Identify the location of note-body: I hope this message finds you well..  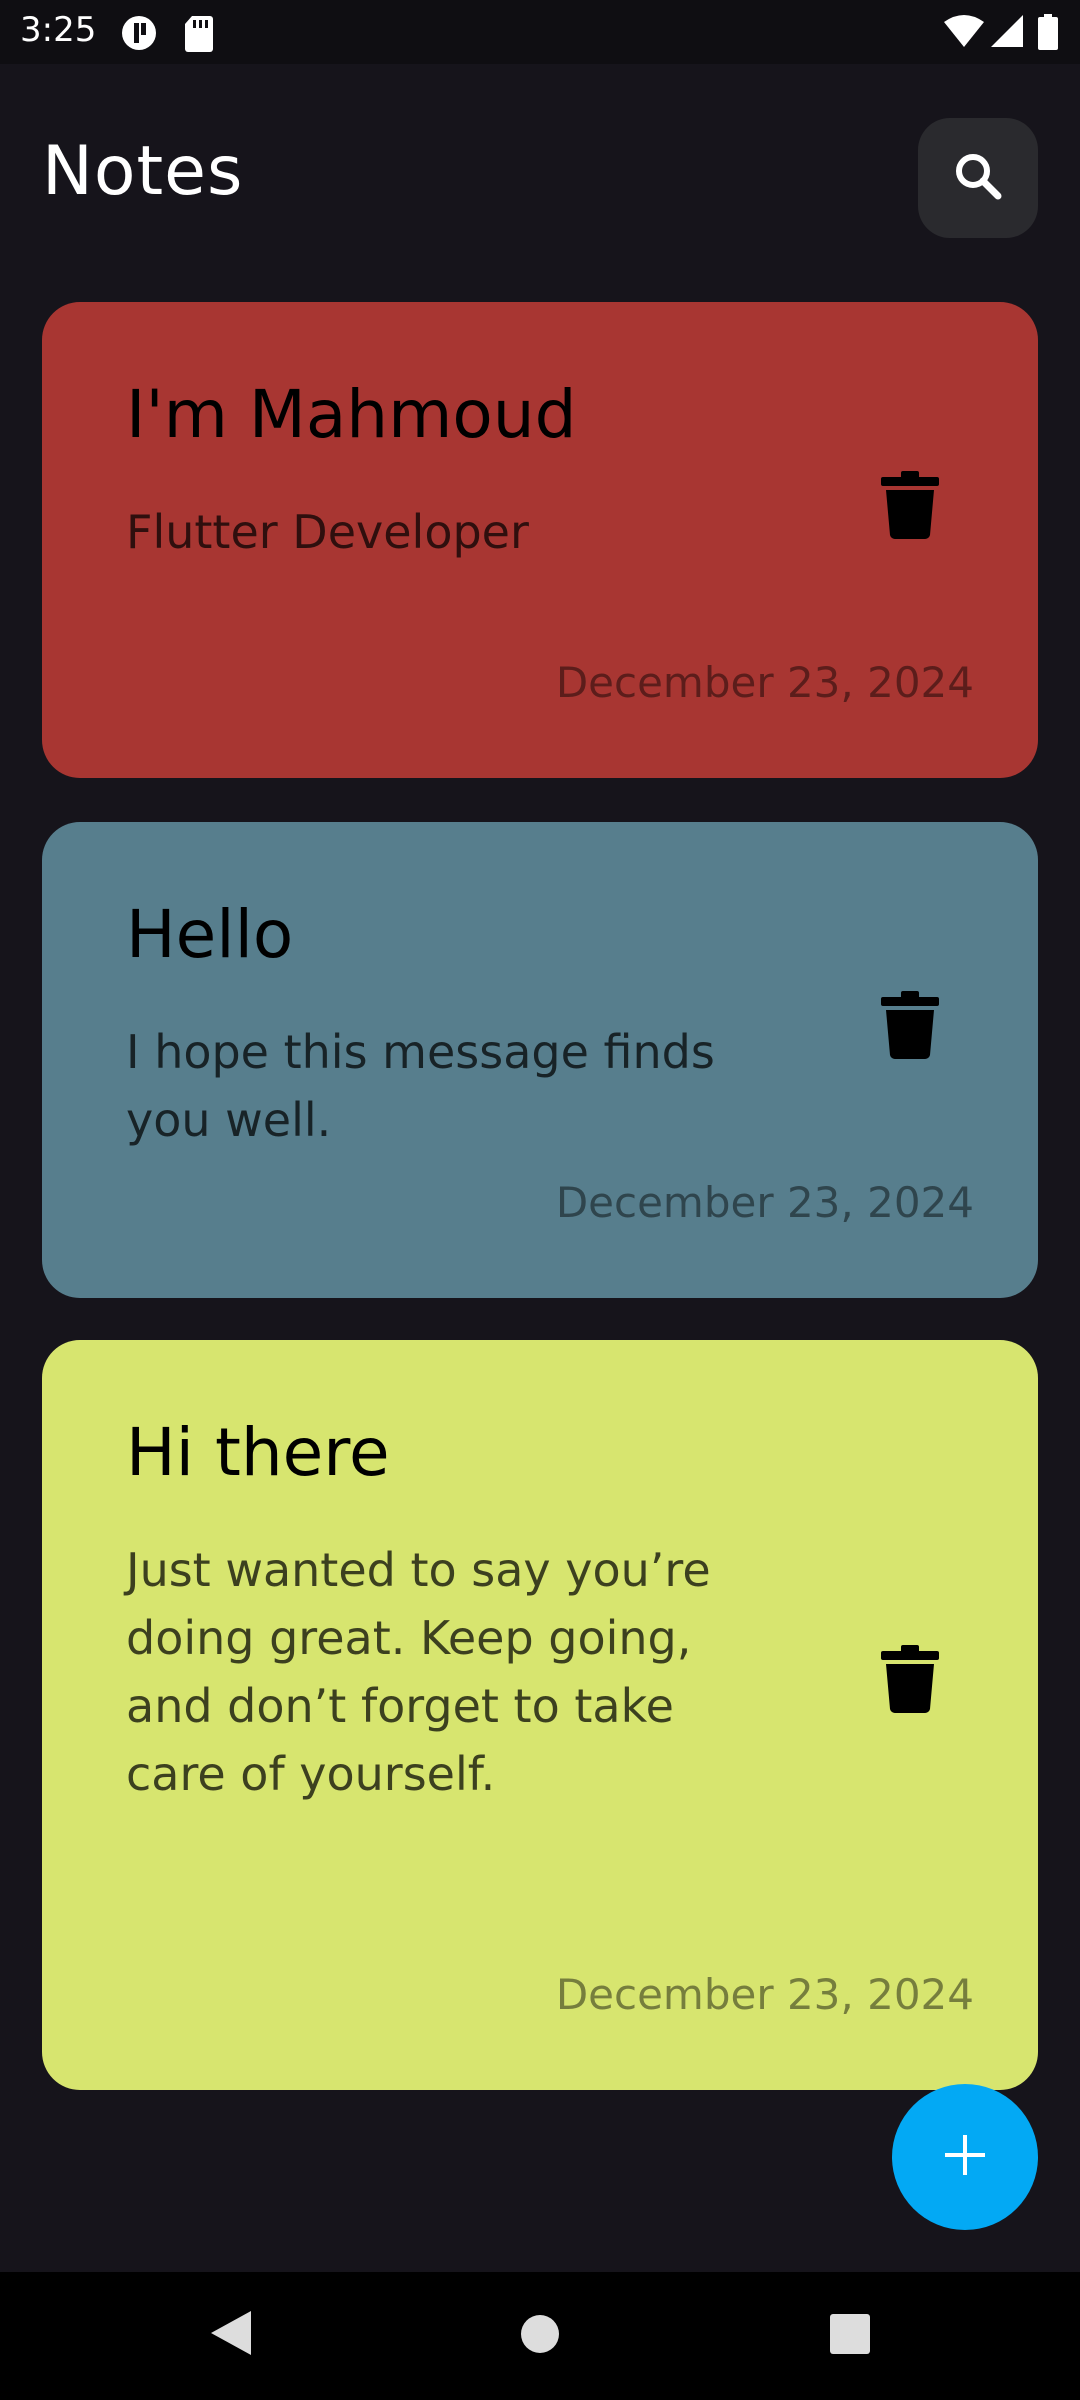
(420, 1086).